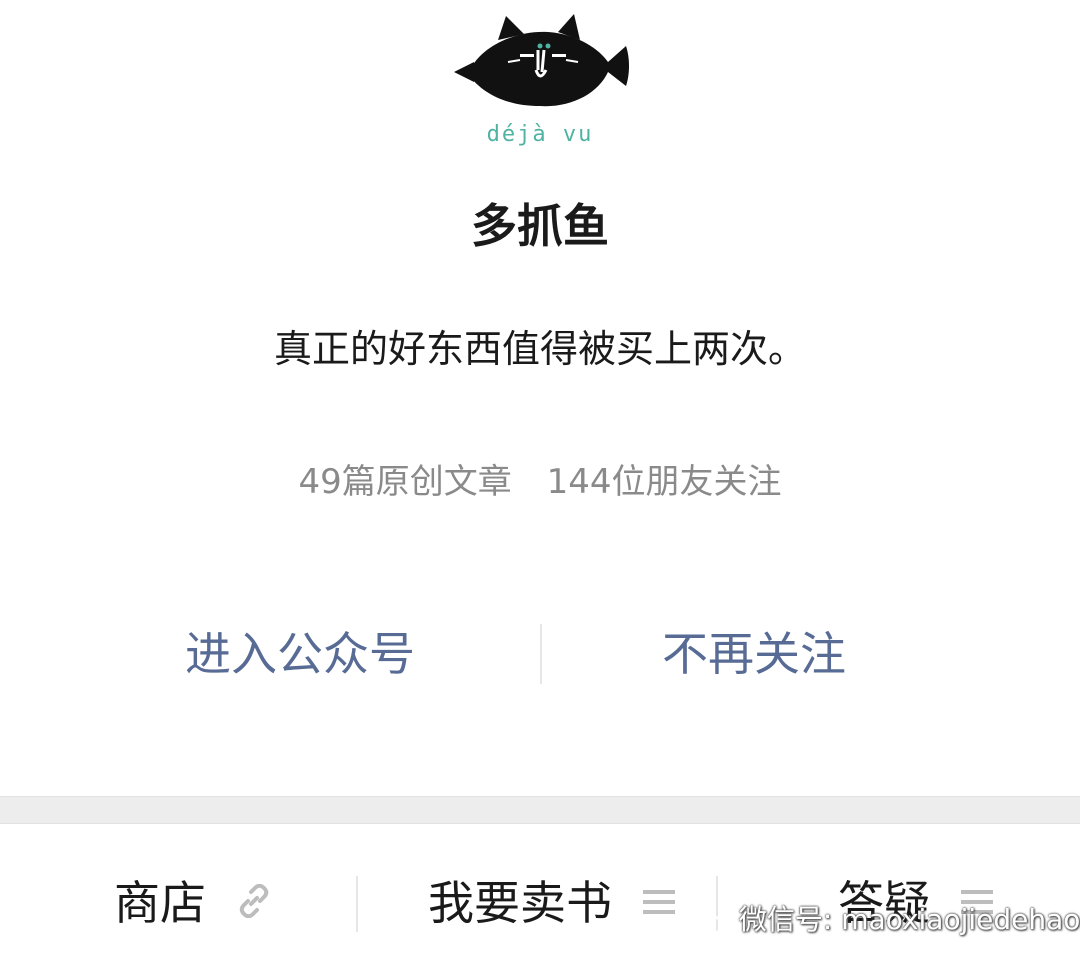 The image size is (1080, 969). Describe the element at coordinates (540, 226) in the screenshot. I see `account-name: 多抓鱼` at that location.